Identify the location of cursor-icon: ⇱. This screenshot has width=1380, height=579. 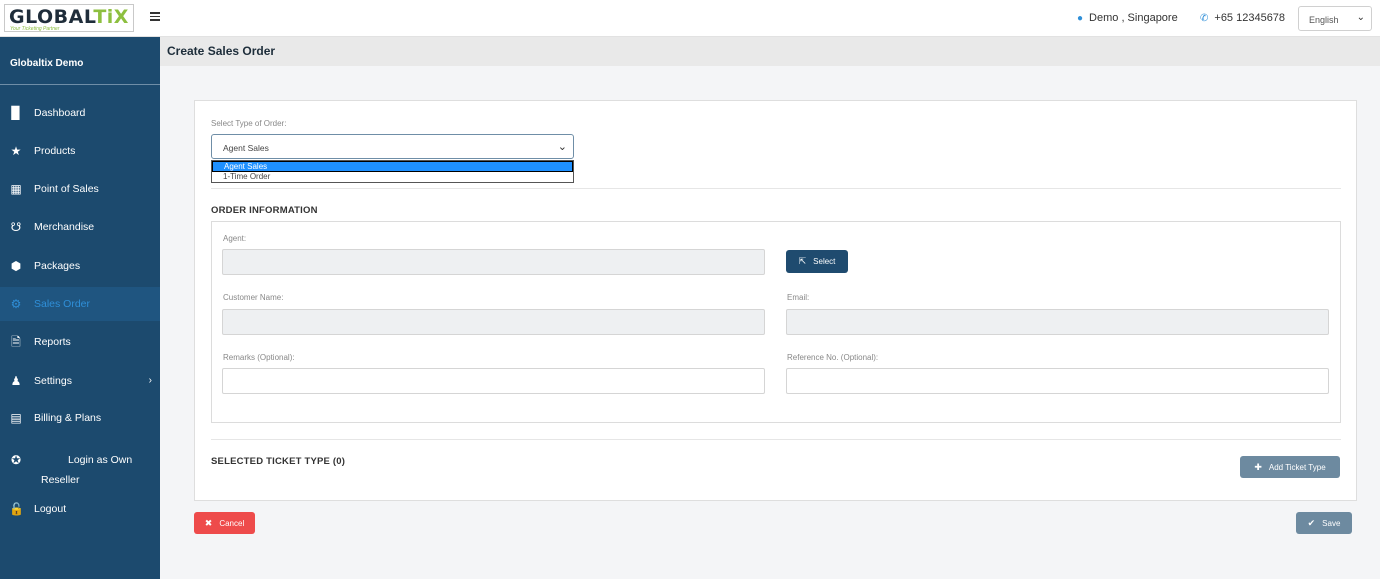
(802, 261).